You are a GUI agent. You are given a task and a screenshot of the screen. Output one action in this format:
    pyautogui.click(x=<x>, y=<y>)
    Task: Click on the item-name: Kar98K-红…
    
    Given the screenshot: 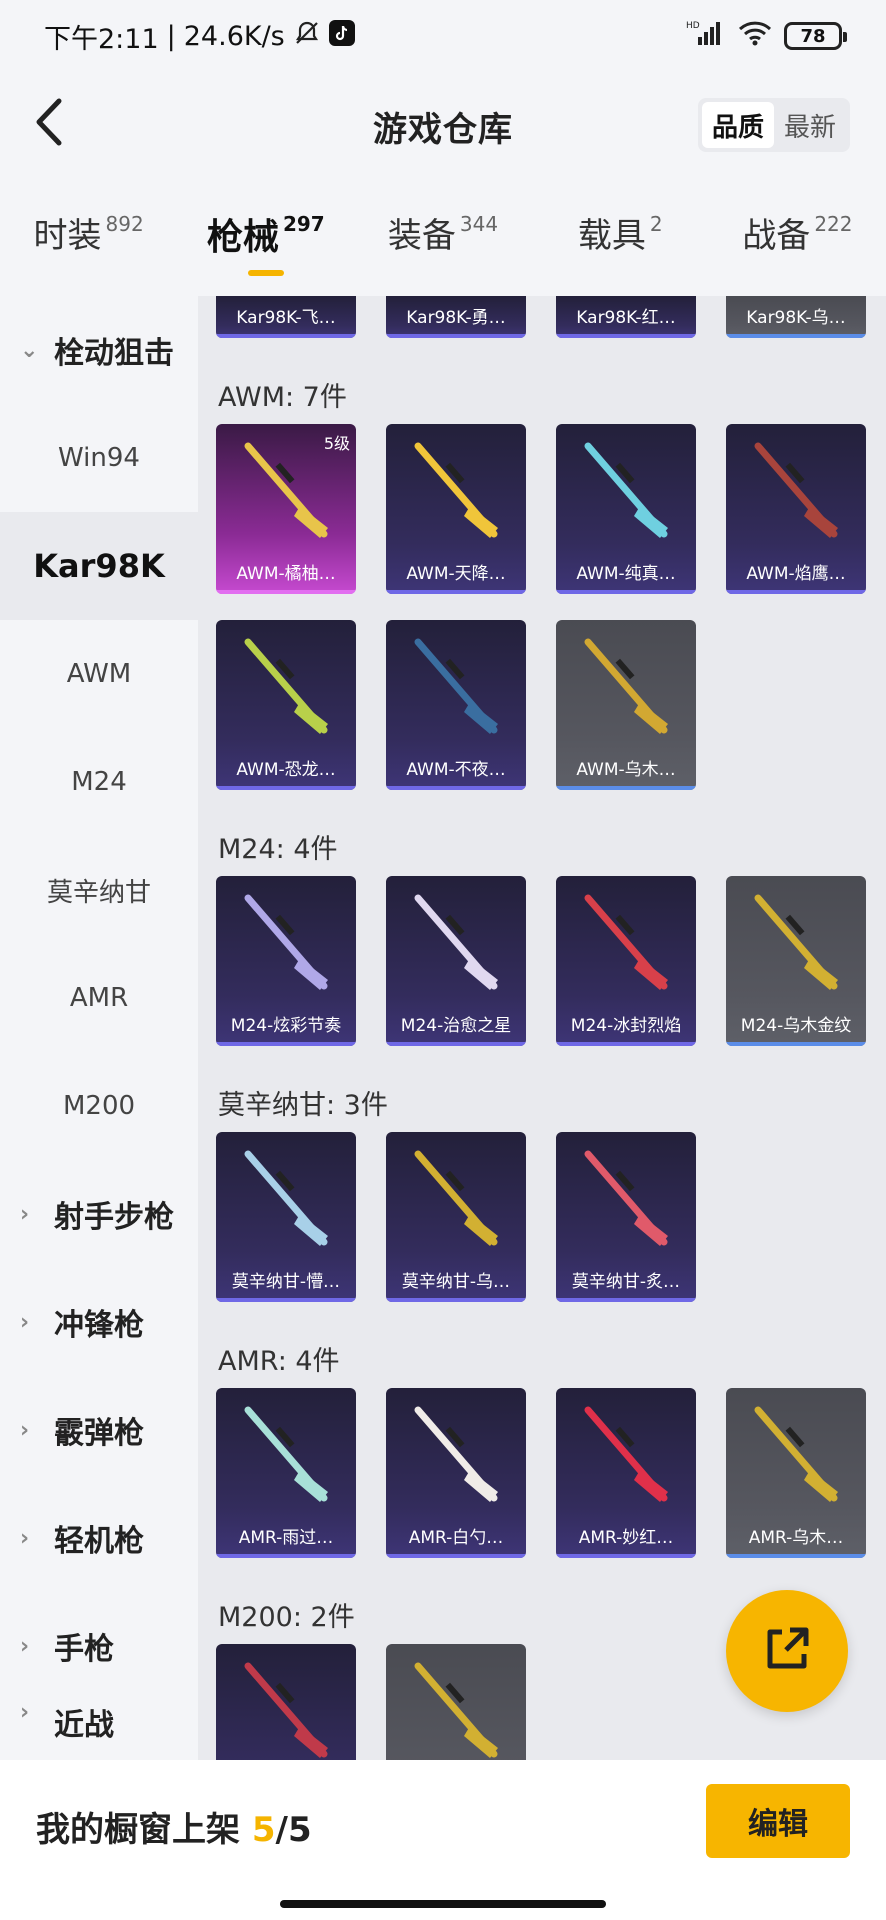 What is the action you would take?
    pyautogui.click(x=626, y=317)
    